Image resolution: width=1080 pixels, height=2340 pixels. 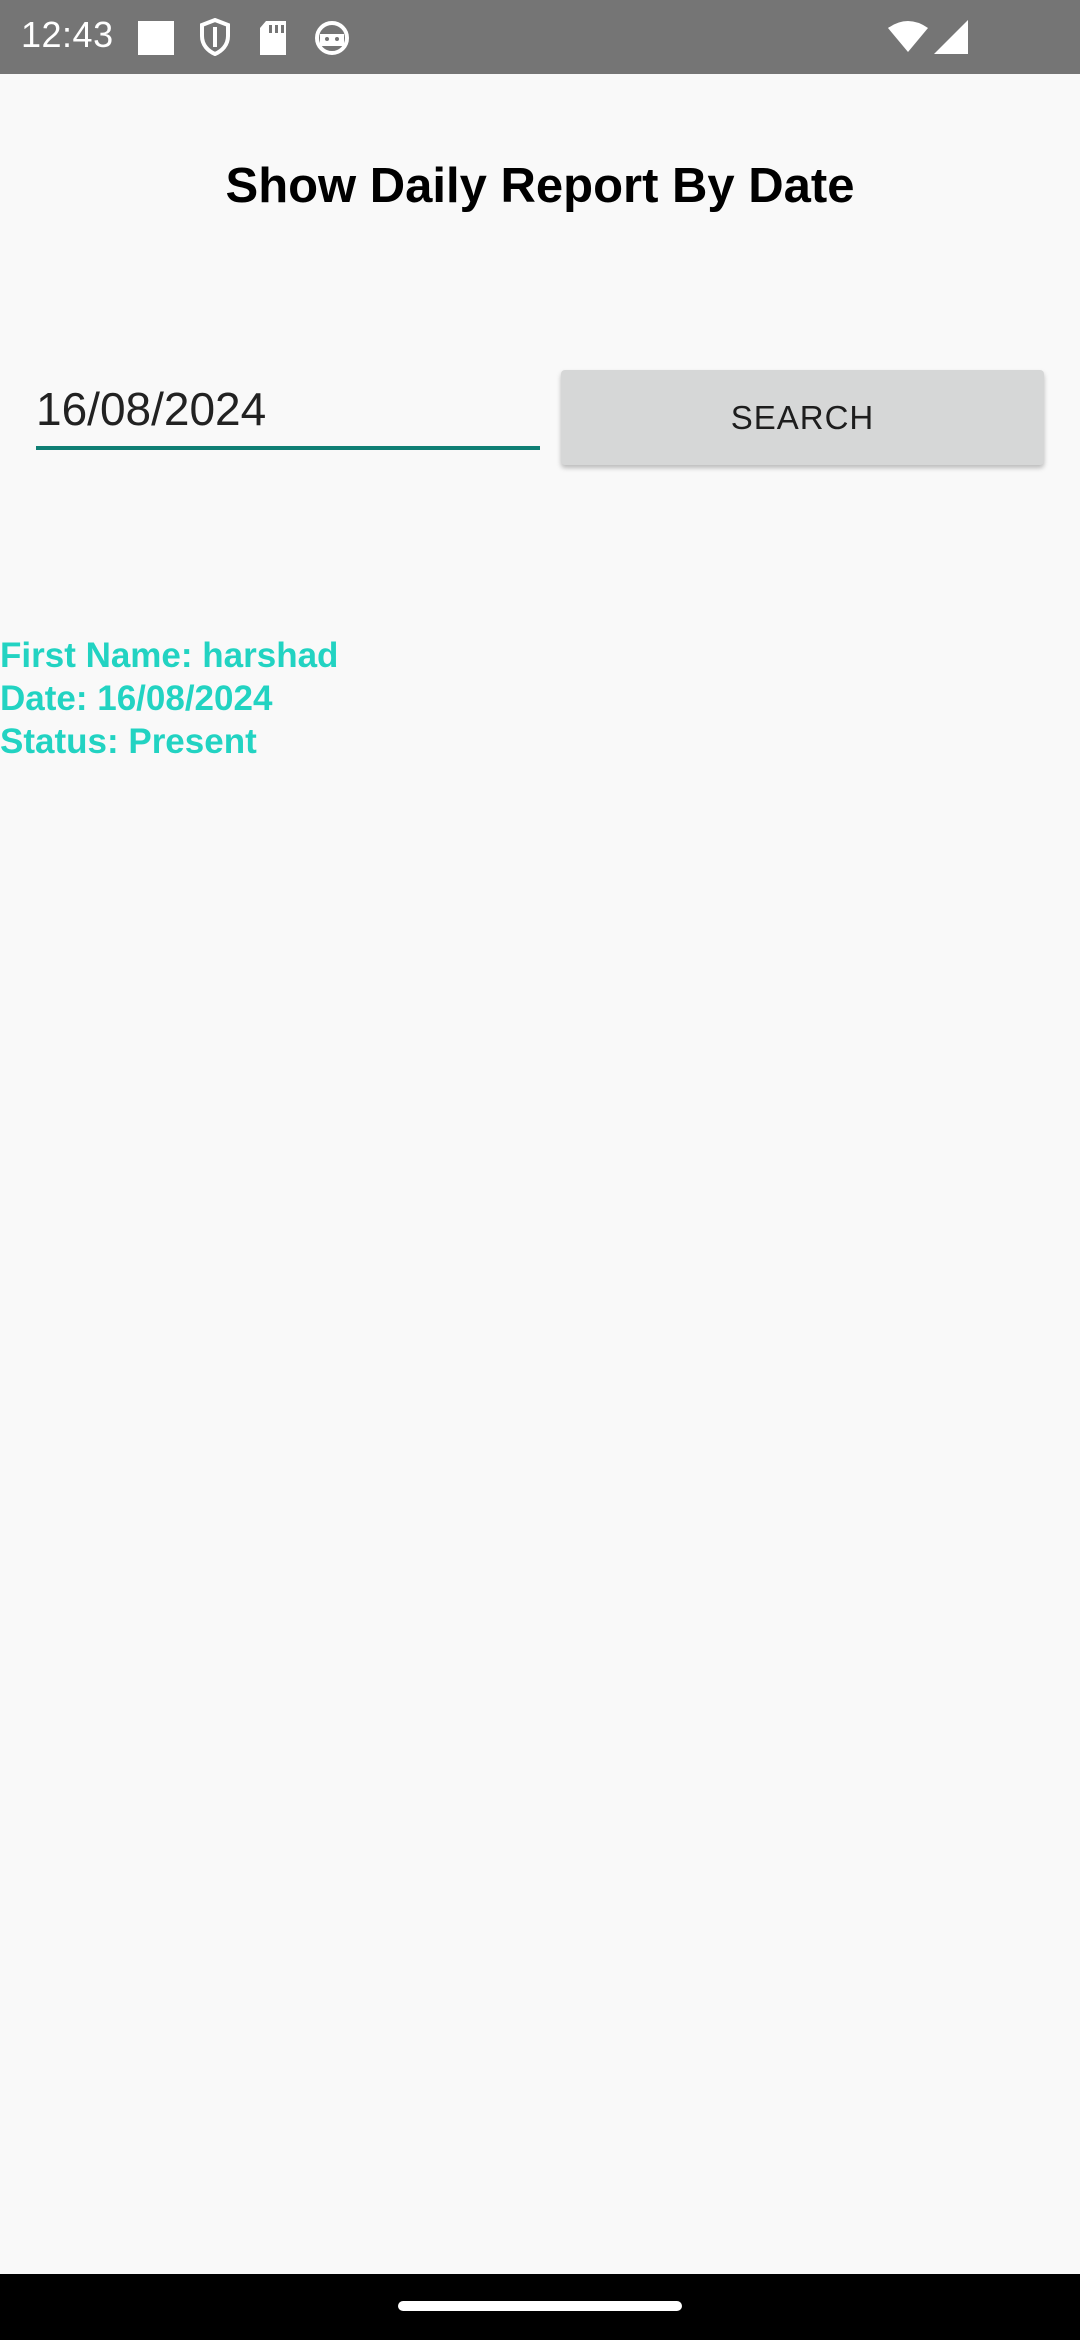 I want to click on date-text: Date: 16/08/2024, so click(x=136, y=698).